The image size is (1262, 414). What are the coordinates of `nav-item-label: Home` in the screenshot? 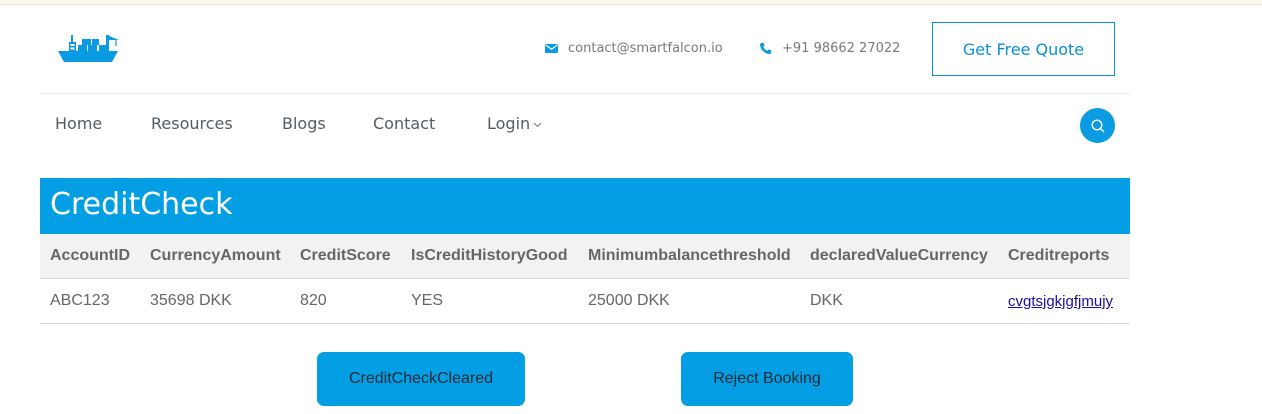 It's located at (79, 123).